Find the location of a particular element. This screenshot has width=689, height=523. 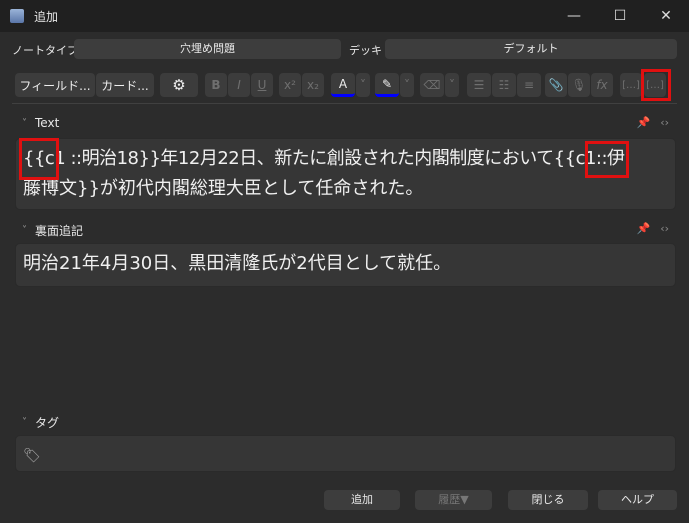

add-button: 追加 is located at coordinates (362, 500).